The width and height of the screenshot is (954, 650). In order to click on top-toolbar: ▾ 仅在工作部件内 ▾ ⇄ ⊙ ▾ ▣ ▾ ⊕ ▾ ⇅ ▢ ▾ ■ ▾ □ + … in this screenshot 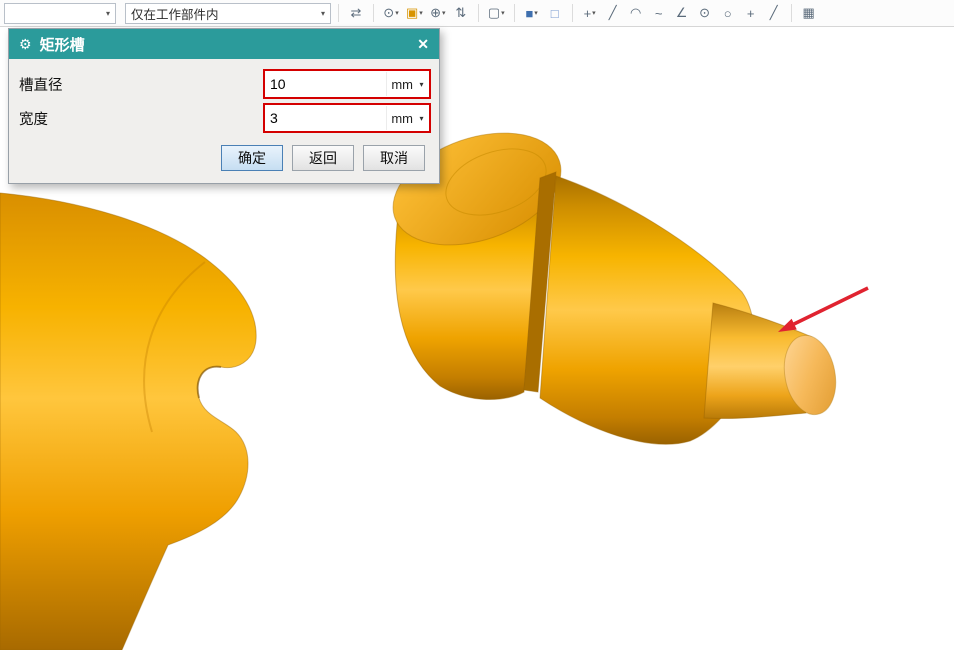, I will do `click(477, 13)`.